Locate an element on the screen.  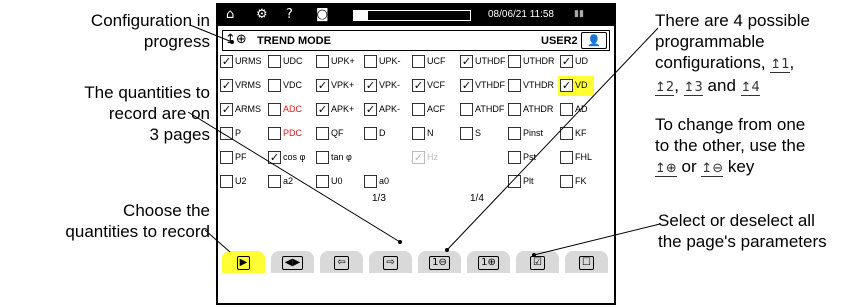
param-uthdr: UTHDR is located at coordinates (531, 62).